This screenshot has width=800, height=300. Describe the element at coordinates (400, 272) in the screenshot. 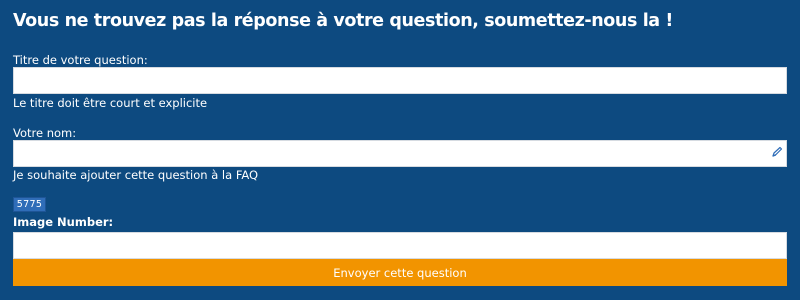

I see `submit-question-button: Envoyer cette question` at that location.